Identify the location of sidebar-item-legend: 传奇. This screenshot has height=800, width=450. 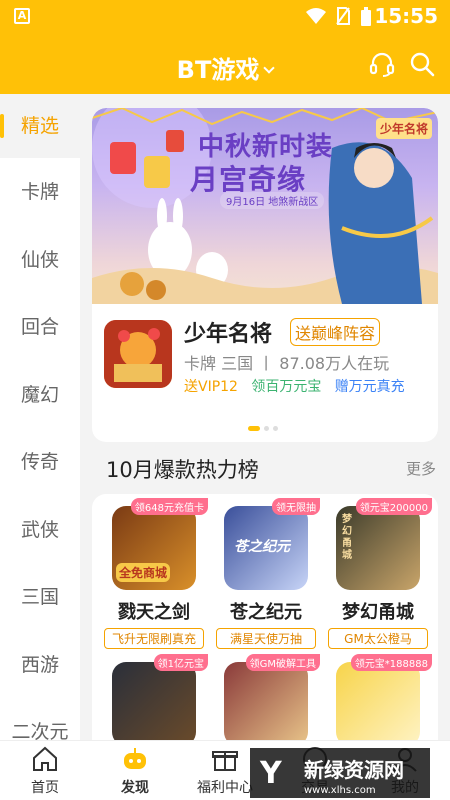
(40, 462).